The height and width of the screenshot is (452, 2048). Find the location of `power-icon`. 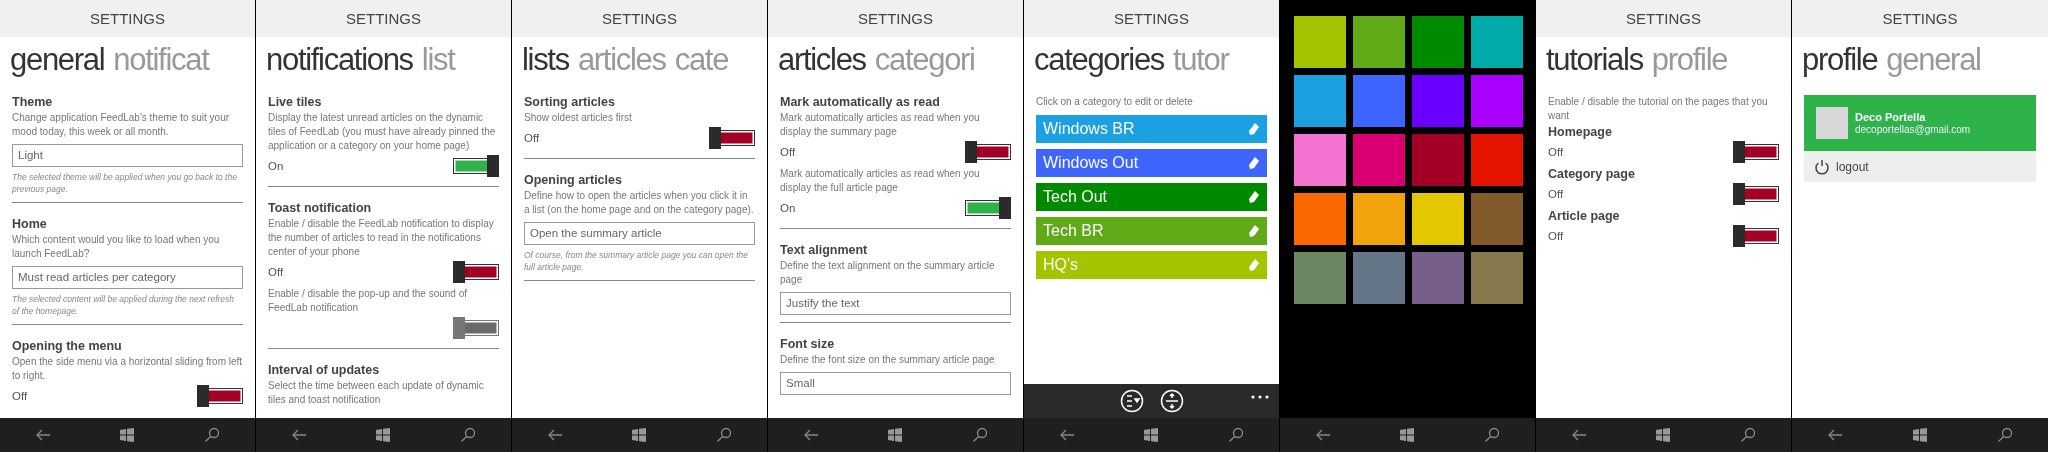

power-icon is located at coordinates (1822, 167).